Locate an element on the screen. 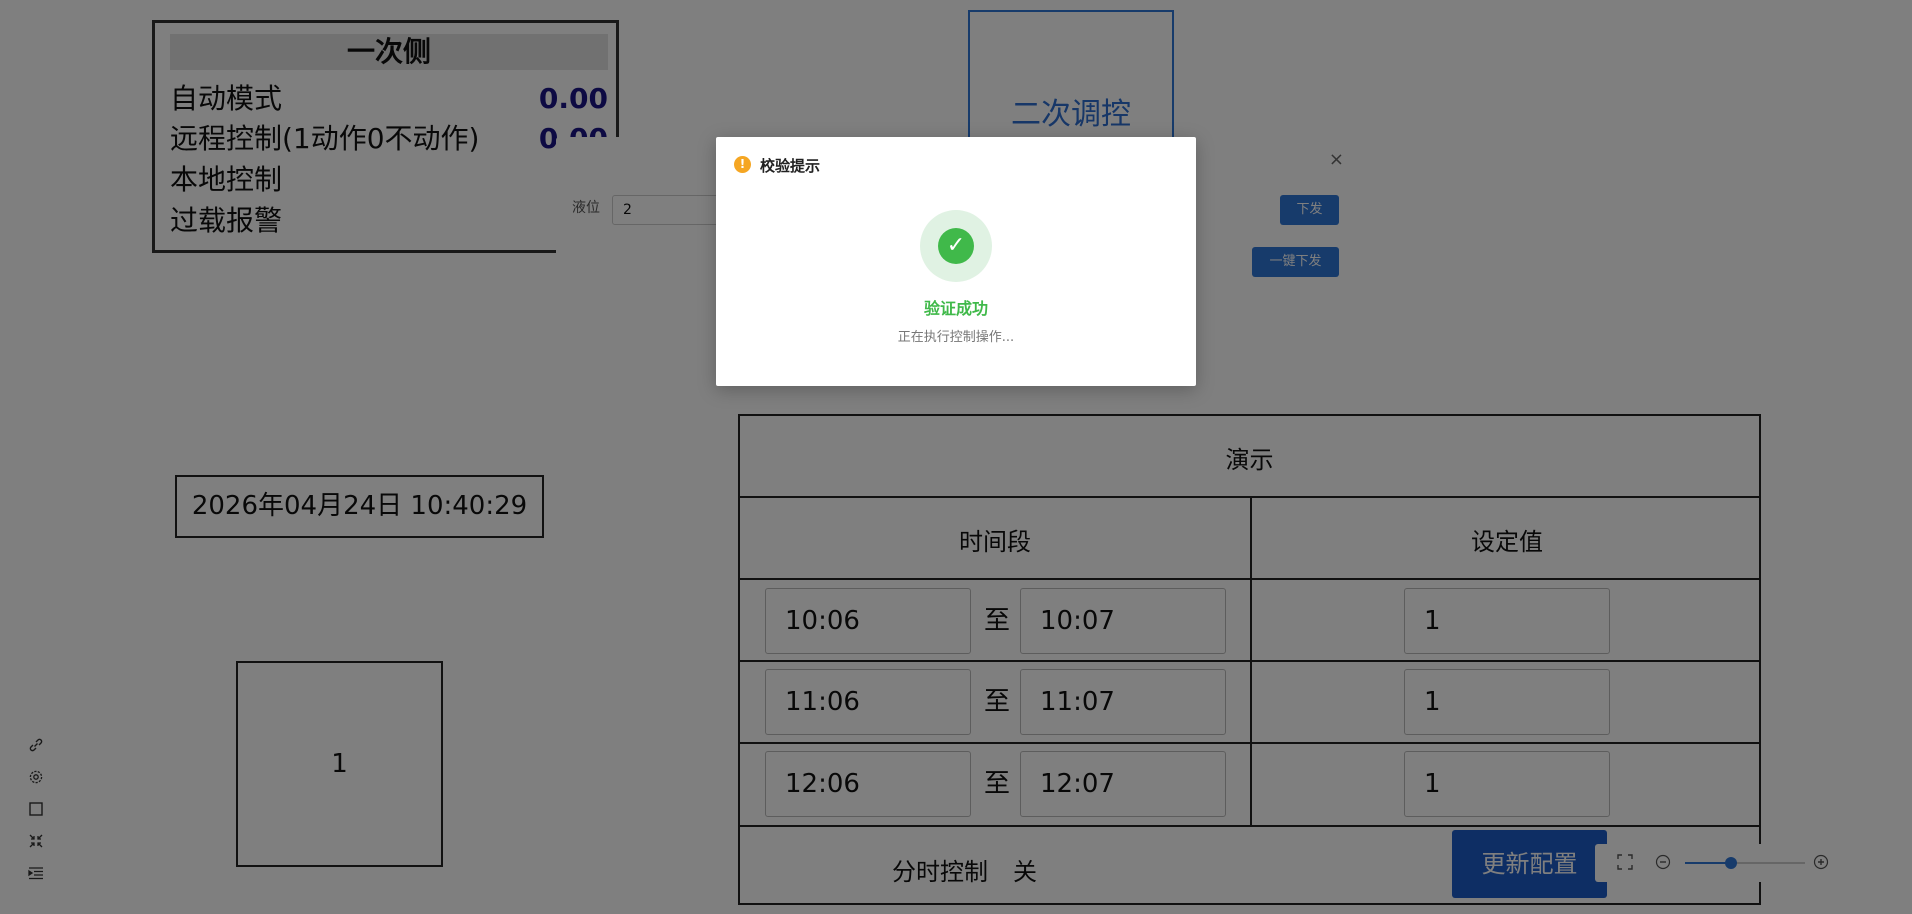 Image resolution: width=1912 pixels, height=914 pixels. modal-title: 校验提示 is located at coordinates (790, 166).